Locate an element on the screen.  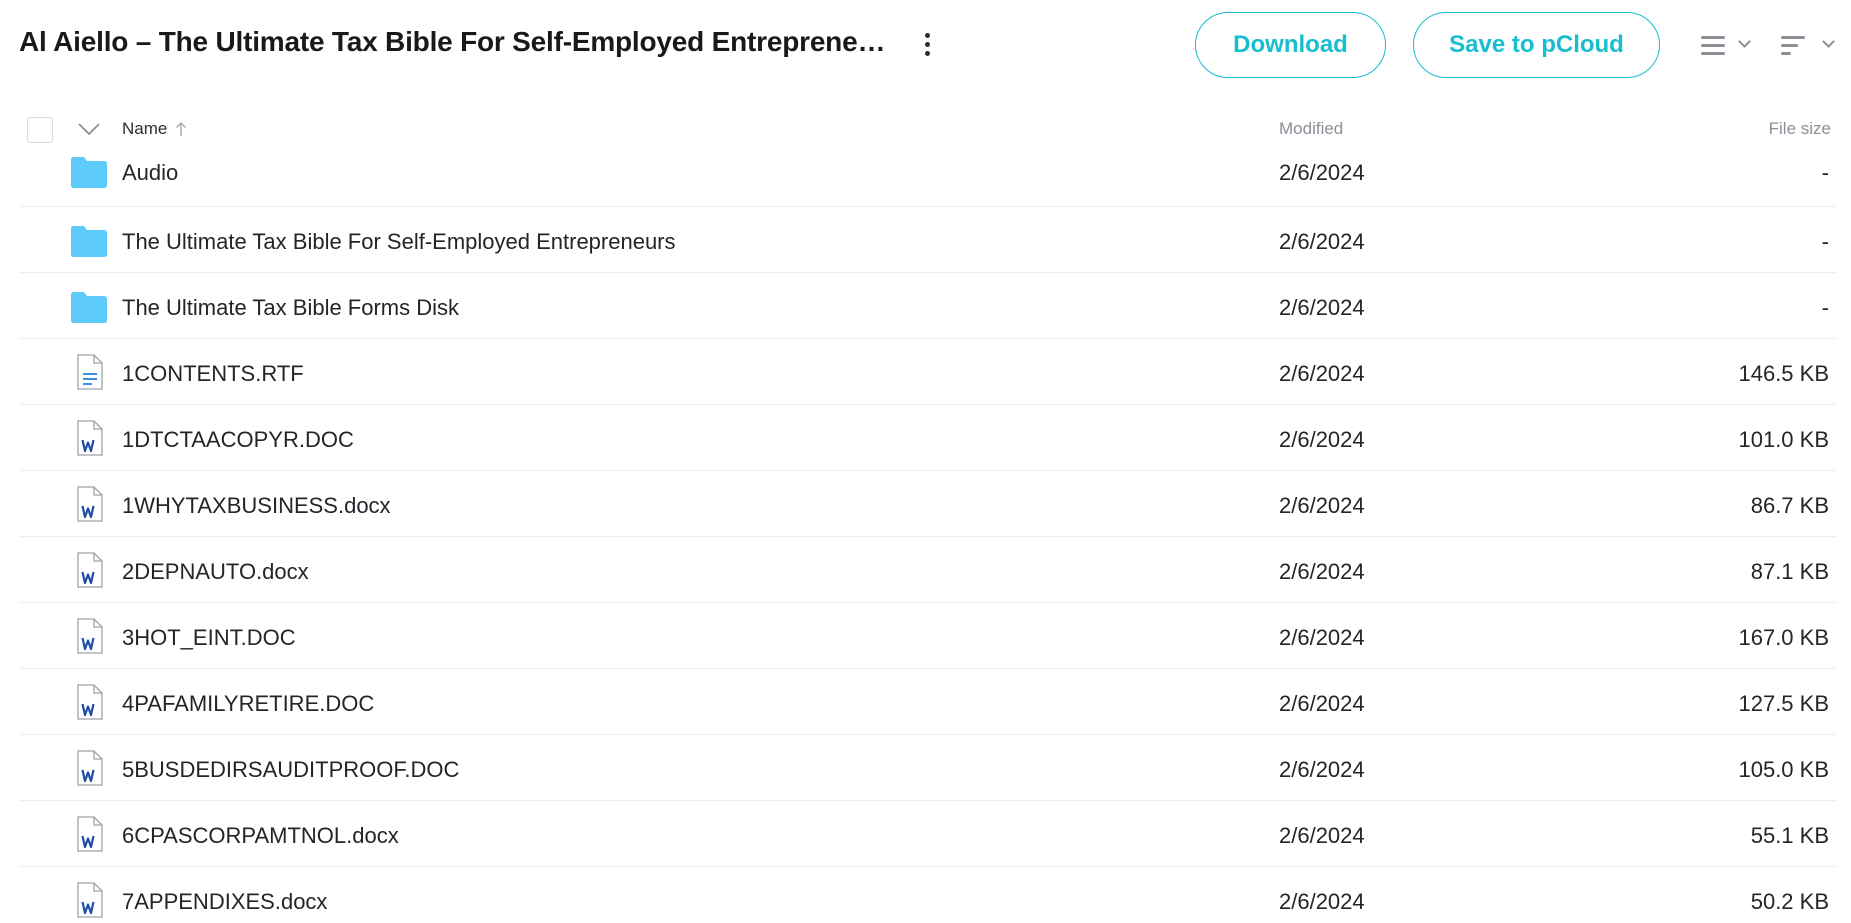
row-name: 7APPENDIXES.docx is located at coordinates (225, 901).